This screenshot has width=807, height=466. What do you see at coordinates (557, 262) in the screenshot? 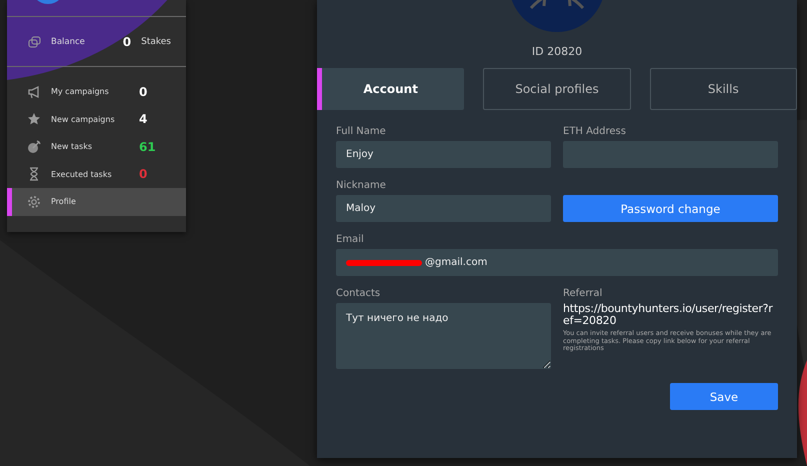
I see `input-field: @gmail.com` at bounding box center [557, 262].